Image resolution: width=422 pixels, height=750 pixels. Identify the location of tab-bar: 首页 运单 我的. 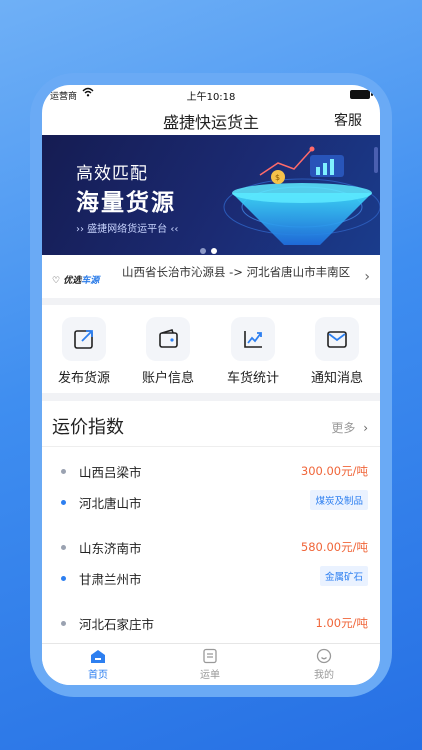
(211, 664).